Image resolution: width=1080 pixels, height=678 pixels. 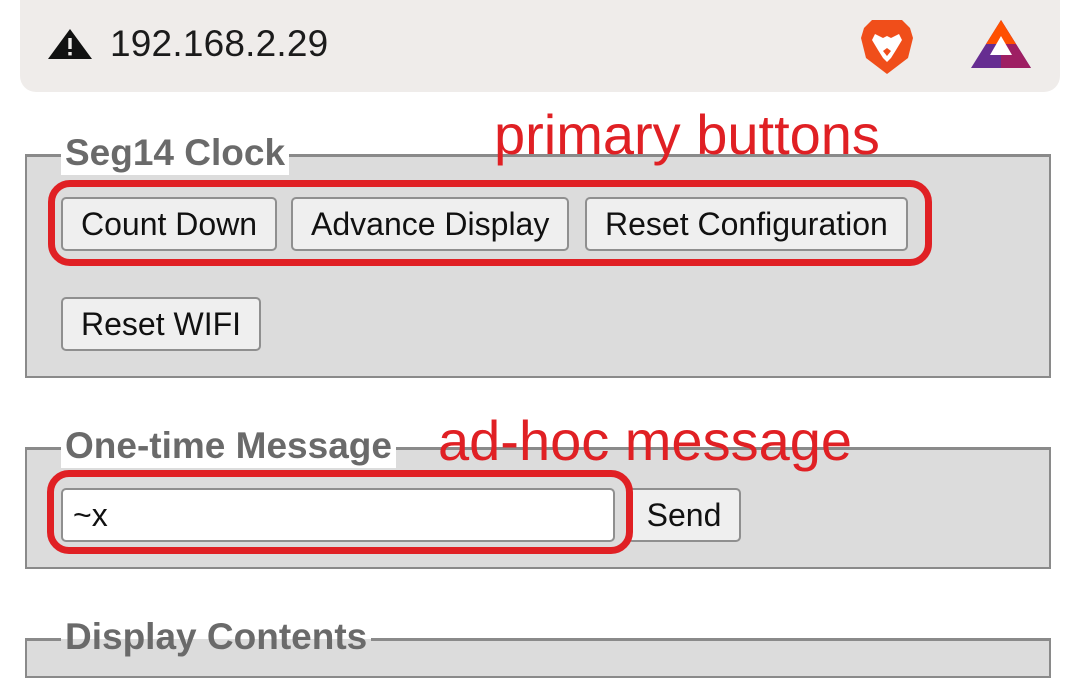 I want to click on count-down-button: Count Down, so click(x=169, y=224).